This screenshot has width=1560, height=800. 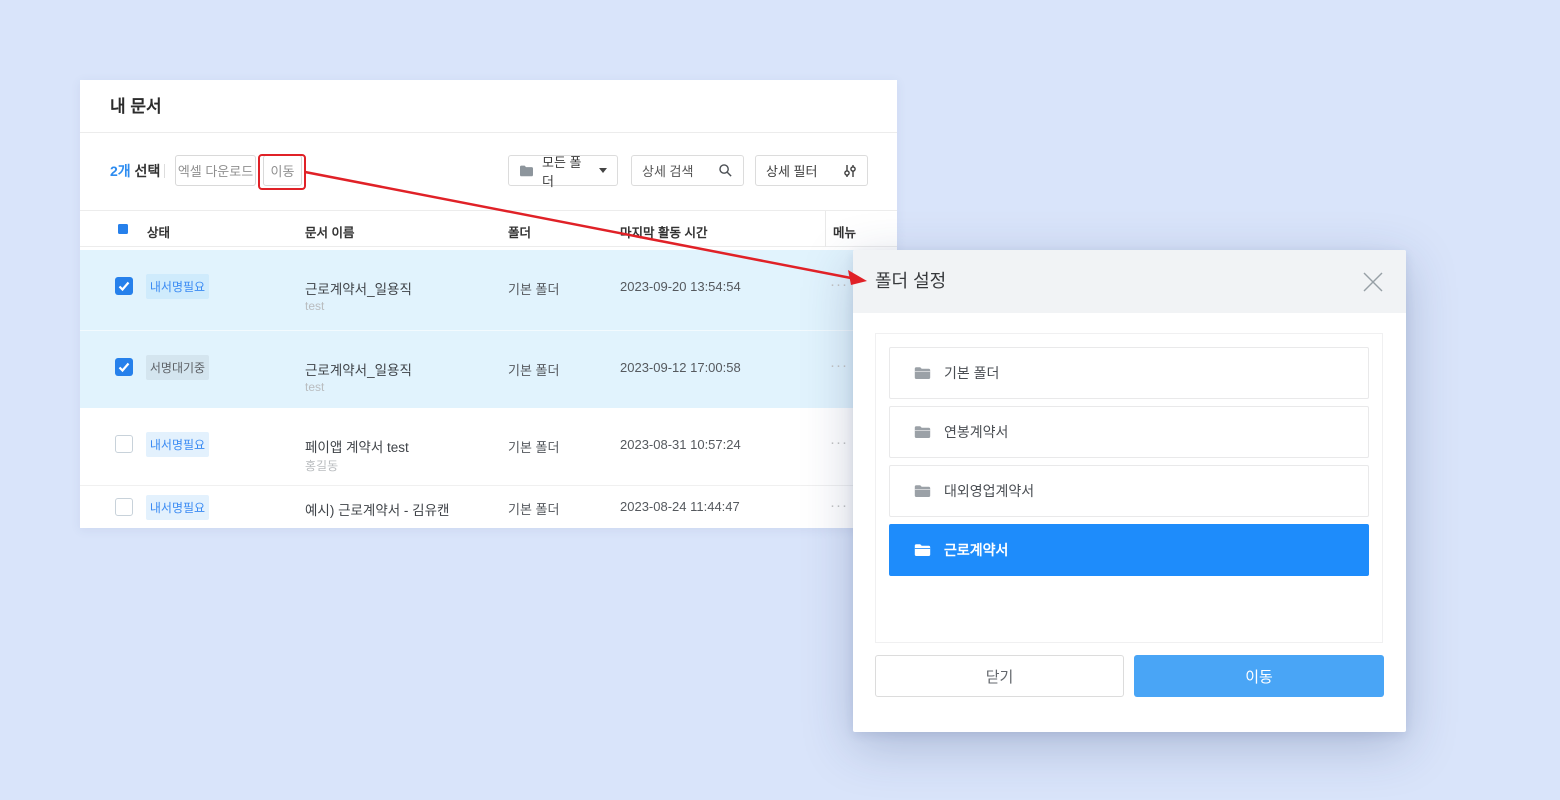 I want to click on document-name: 페이앱 계약서 test, so click(x=357, y=446).